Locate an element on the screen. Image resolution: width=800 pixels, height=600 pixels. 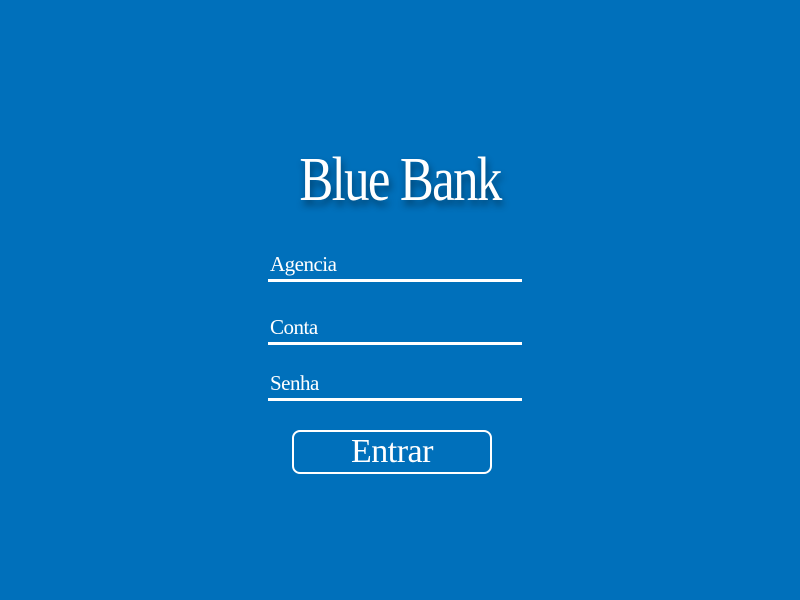
agencia-input is located at coordinates (395, 264).